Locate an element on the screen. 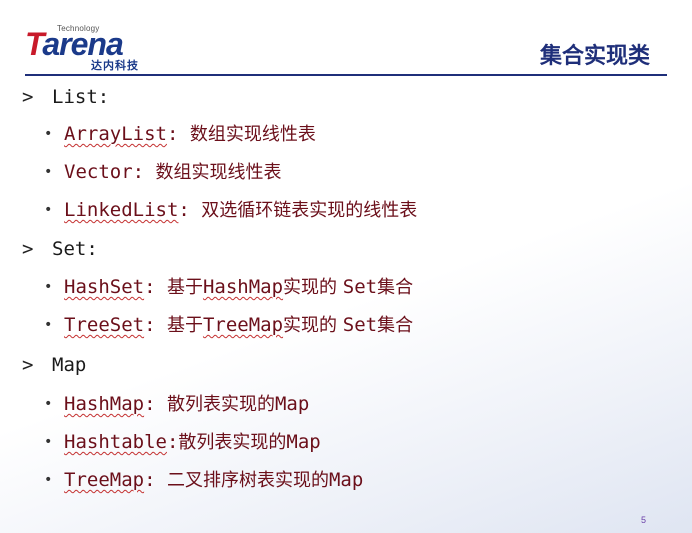 This screenshot has width=692, height=533. logo-chinese-name: 达内科技 is located at coordinates (115, 65).